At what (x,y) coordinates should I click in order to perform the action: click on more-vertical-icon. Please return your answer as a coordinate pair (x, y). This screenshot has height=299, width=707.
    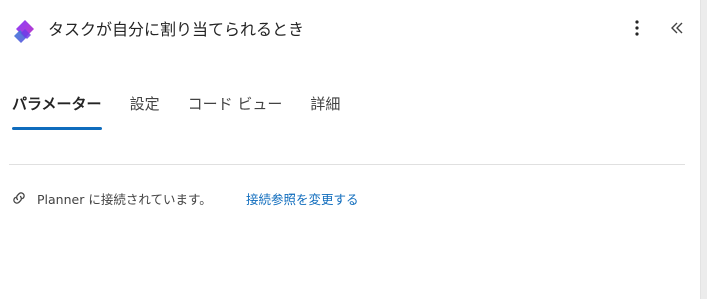
    Looking at the image, I should click on (637, 30).